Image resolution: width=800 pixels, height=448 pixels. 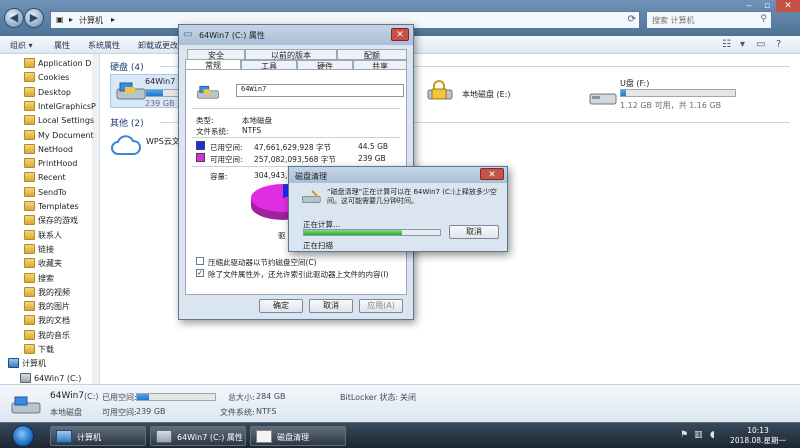 What do you see at coordinates (23, 436) in the screenshot?
I see `start-button` at bounding box center [23, 436].